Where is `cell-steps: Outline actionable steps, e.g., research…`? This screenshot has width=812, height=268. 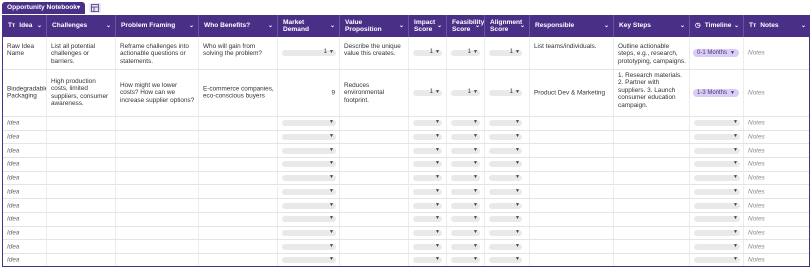 cell-steps: Outline actionable steps, e.g., research… is located at coordinates (652, 53).